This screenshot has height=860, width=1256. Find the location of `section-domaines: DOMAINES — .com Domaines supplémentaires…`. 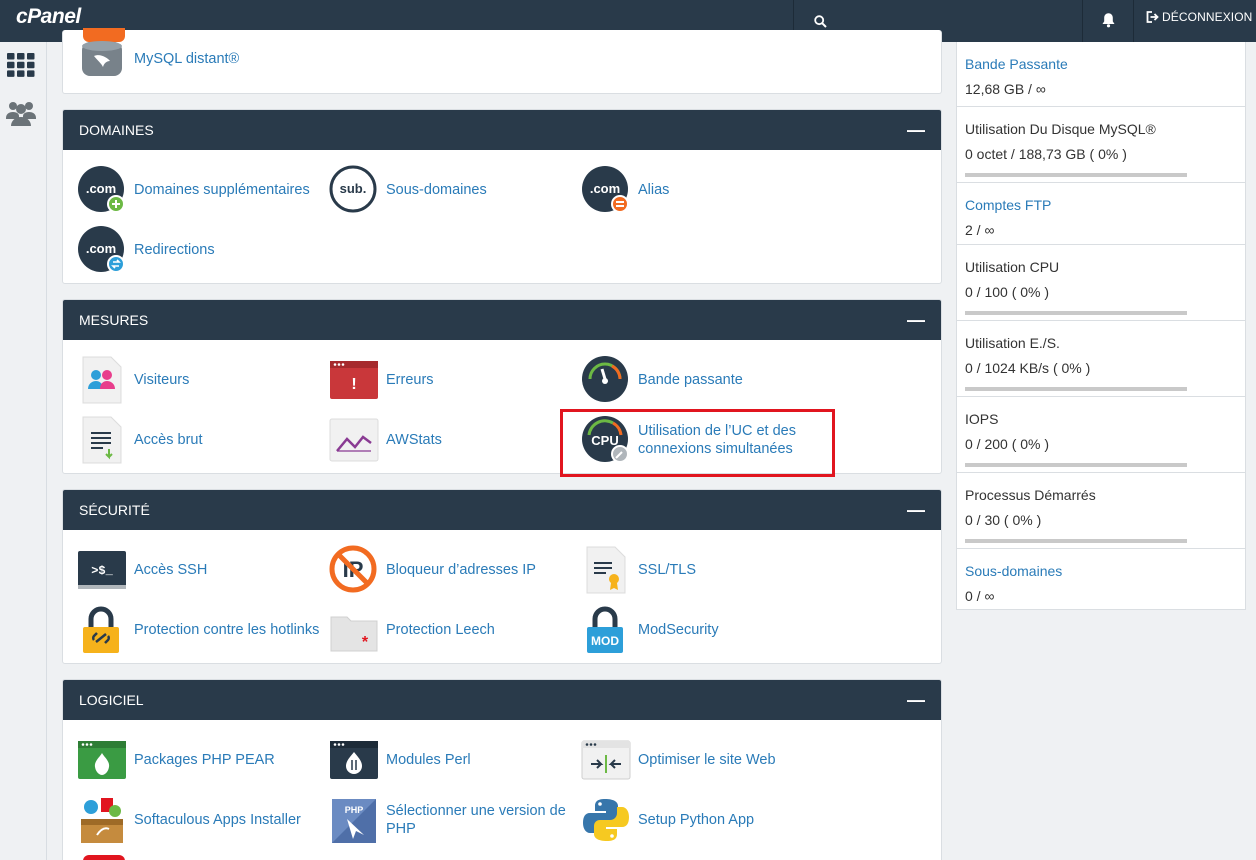

section-domaines: DOMAINES — .com Domaines supplémentaires… is located at coordinates (502, 196).